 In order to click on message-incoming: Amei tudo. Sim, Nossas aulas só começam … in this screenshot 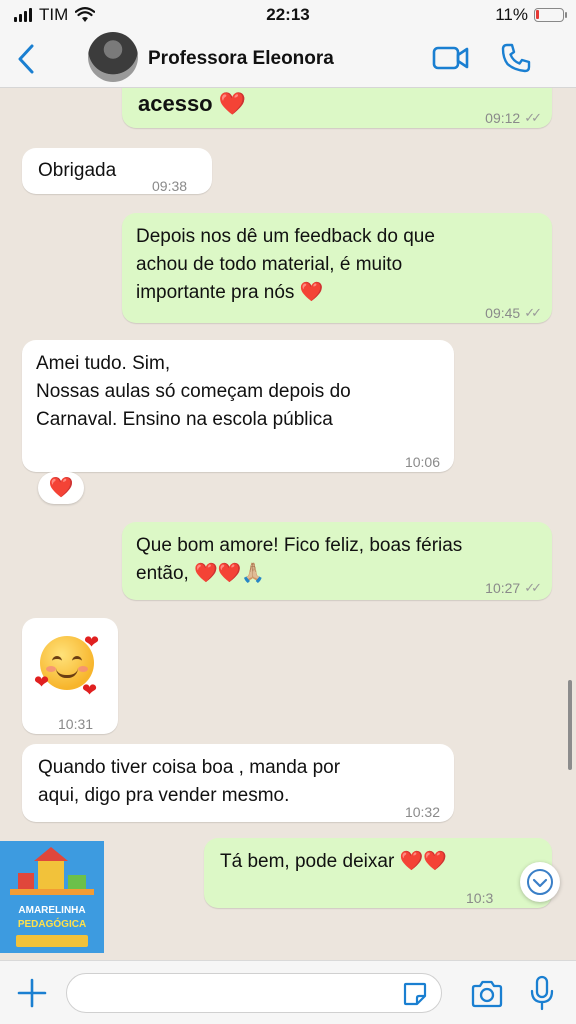, I will do `click(238, 406)`.